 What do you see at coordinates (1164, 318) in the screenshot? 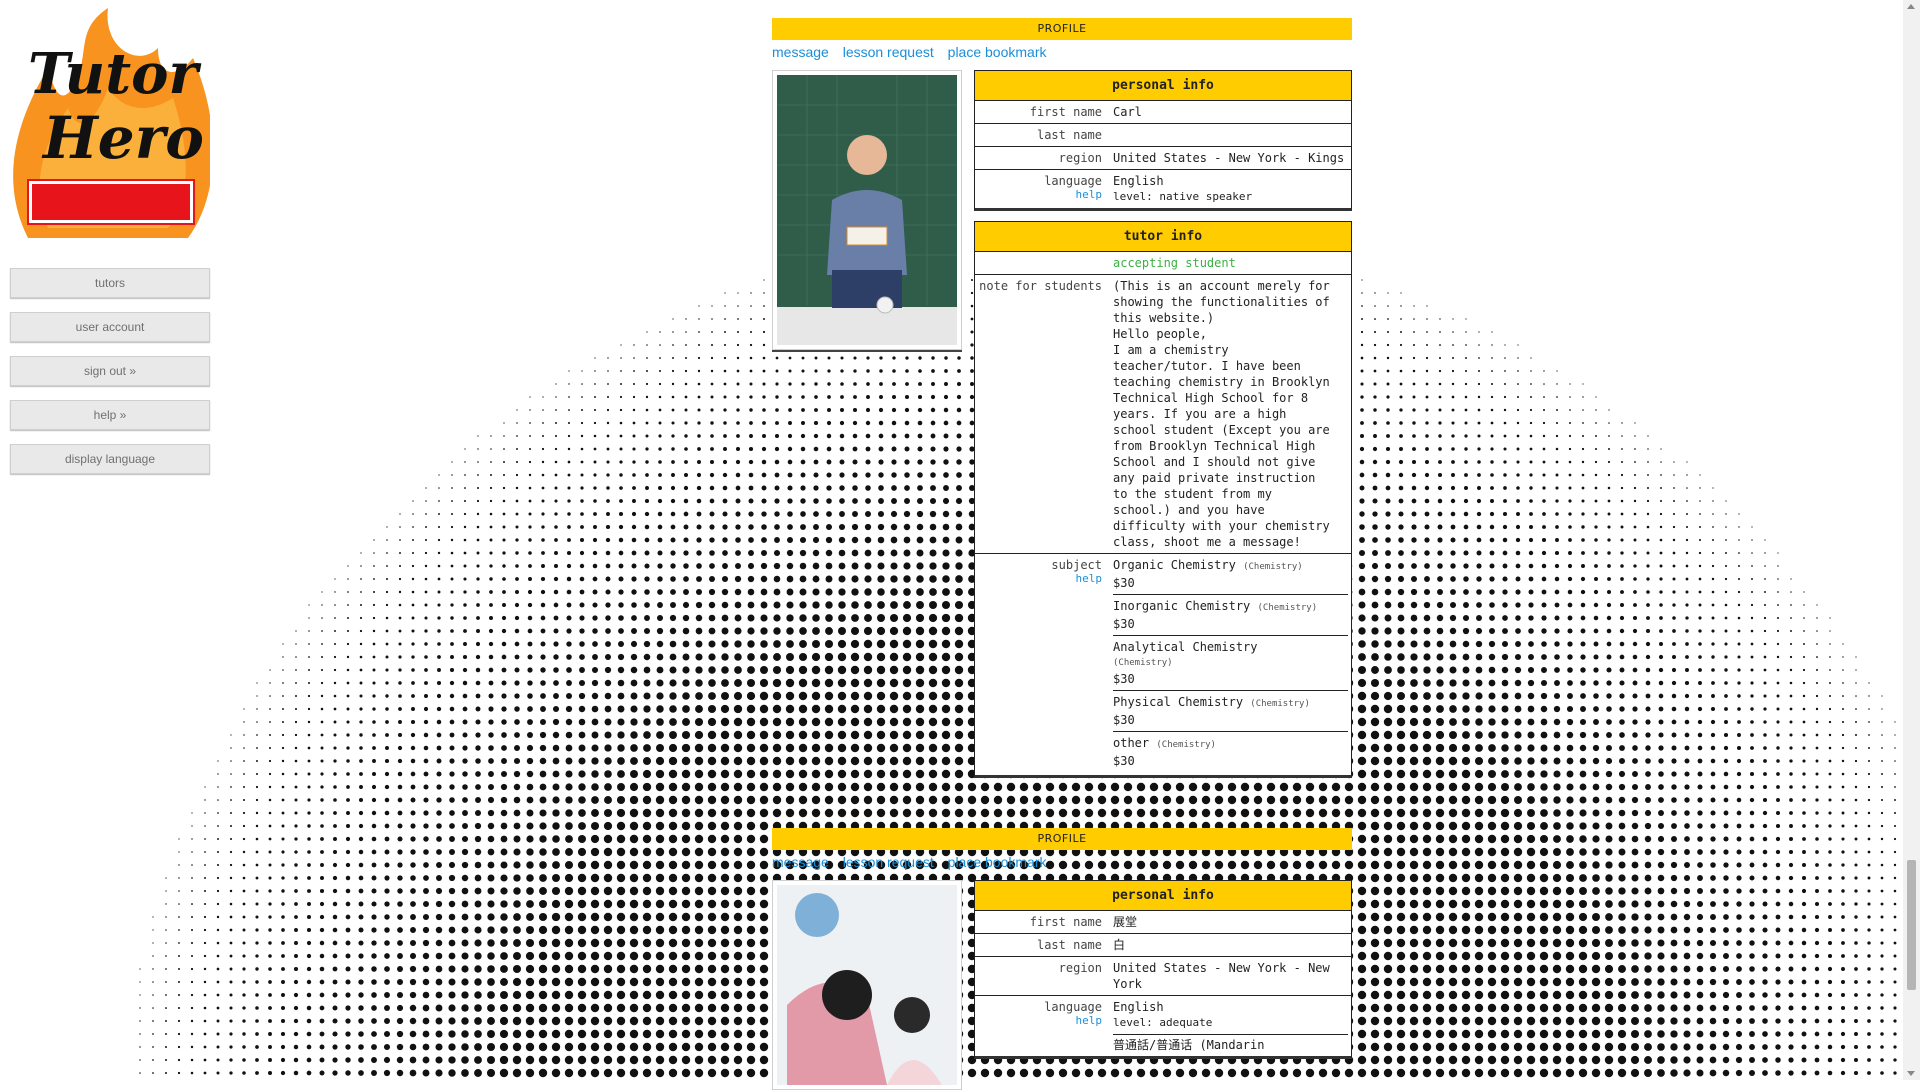
I see `note-line: this website.)` at bounding box center [1164, 318].